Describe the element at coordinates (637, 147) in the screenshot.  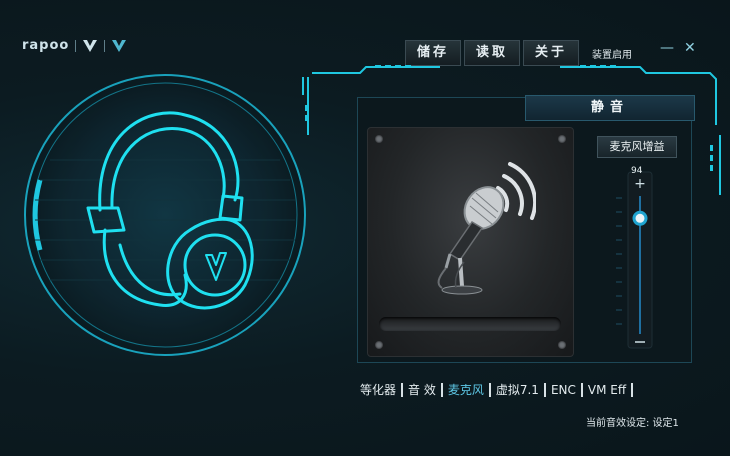
I see `mic-gain-label: 麦克风增益` at that location.